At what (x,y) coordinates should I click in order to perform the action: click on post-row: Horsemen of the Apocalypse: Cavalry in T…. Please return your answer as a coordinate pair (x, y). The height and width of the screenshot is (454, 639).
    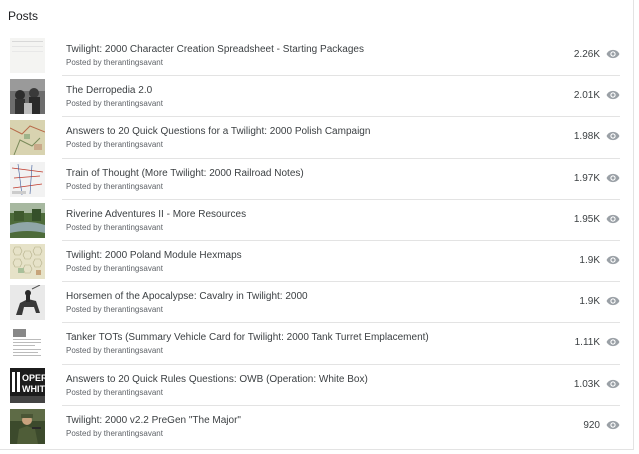
    Looking at the image, I should click on (317, 303).